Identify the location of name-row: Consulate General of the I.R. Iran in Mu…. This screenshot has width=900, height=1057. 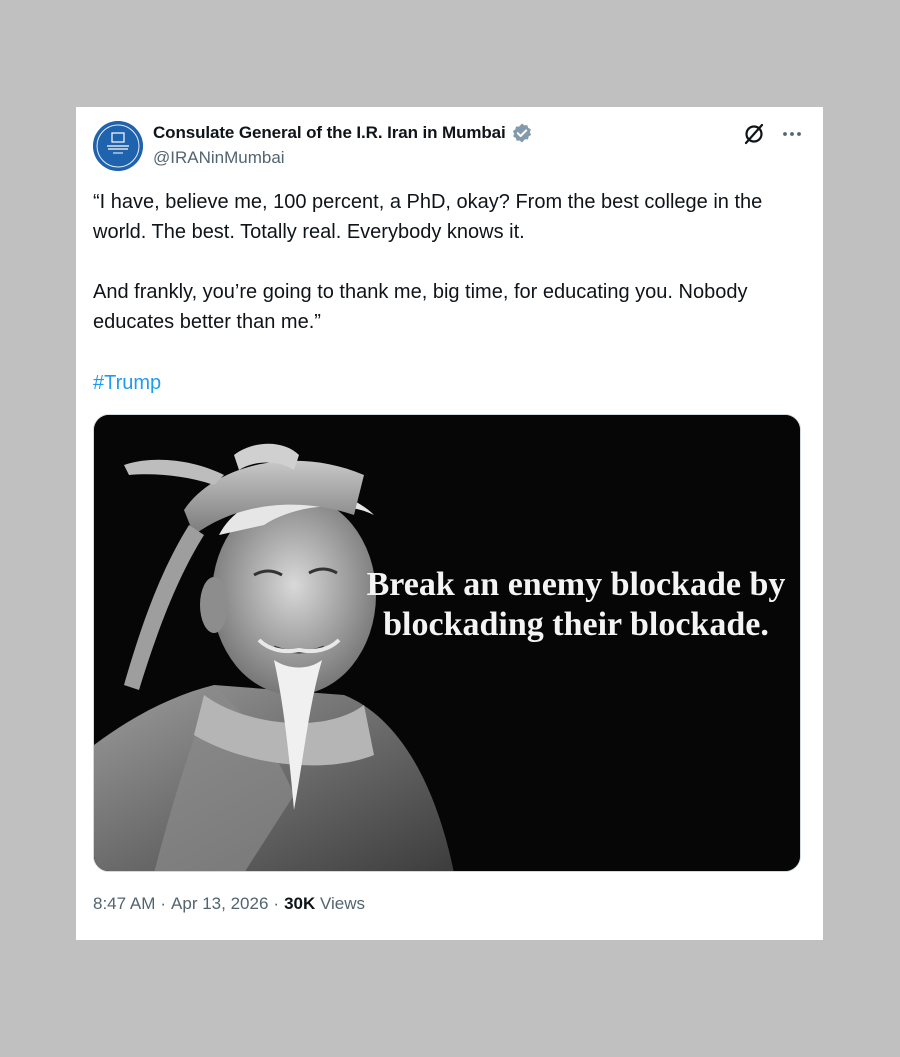
(343, 133).